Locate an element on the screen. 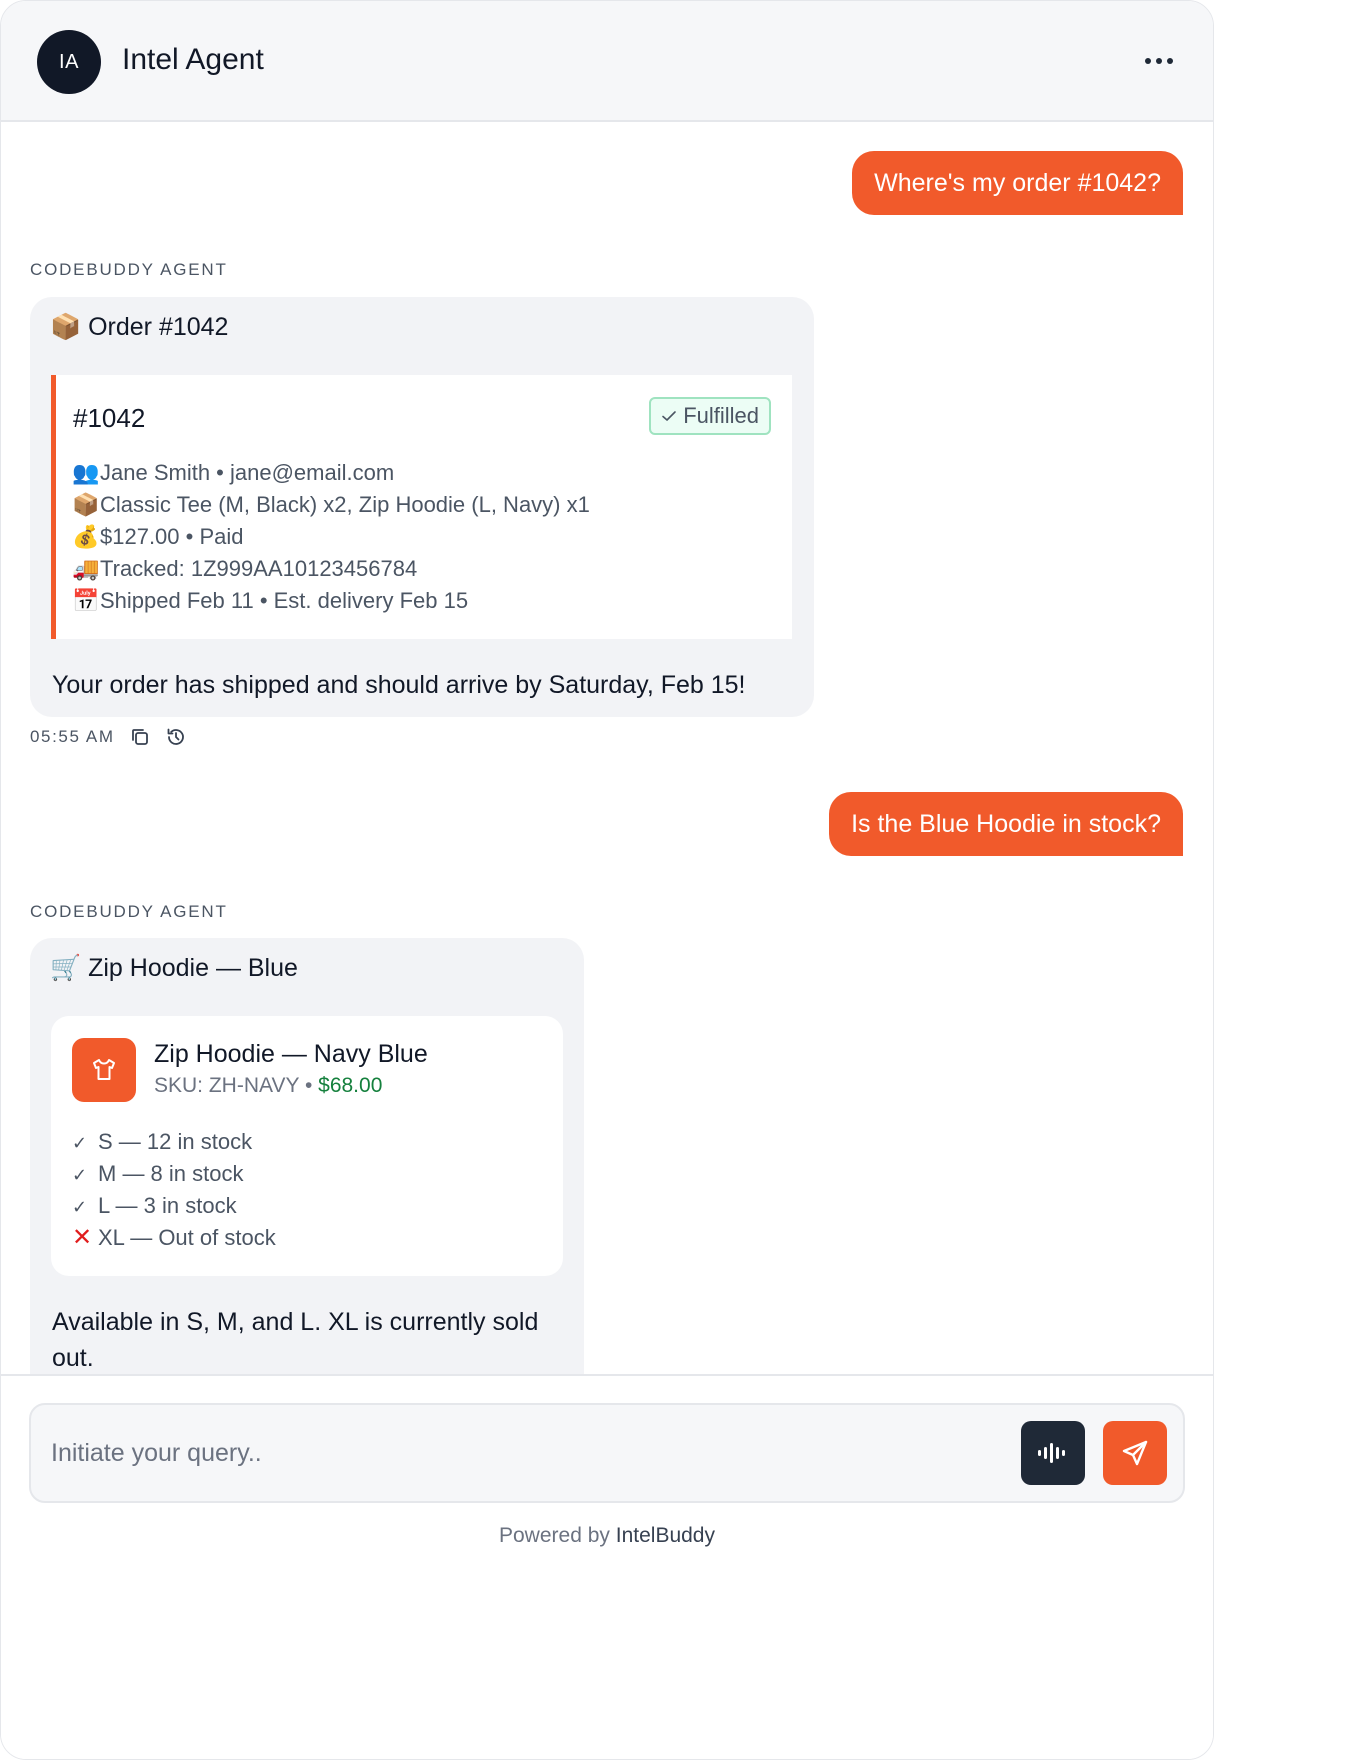 This screenshot has width=1360, height=1760. money-bag-icon: 💰 is located at coordinates (86, 536).